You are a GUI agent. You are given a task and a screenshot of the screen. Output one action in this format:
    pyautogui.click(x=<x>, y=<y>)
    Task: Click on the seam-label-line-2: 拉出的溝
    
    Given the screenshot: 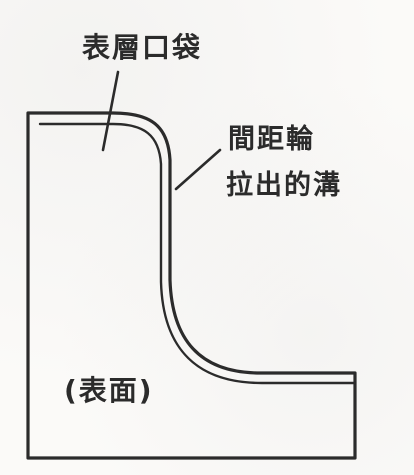 What is the action you would take?
    pyautogui.click(x=284, y=185)
    